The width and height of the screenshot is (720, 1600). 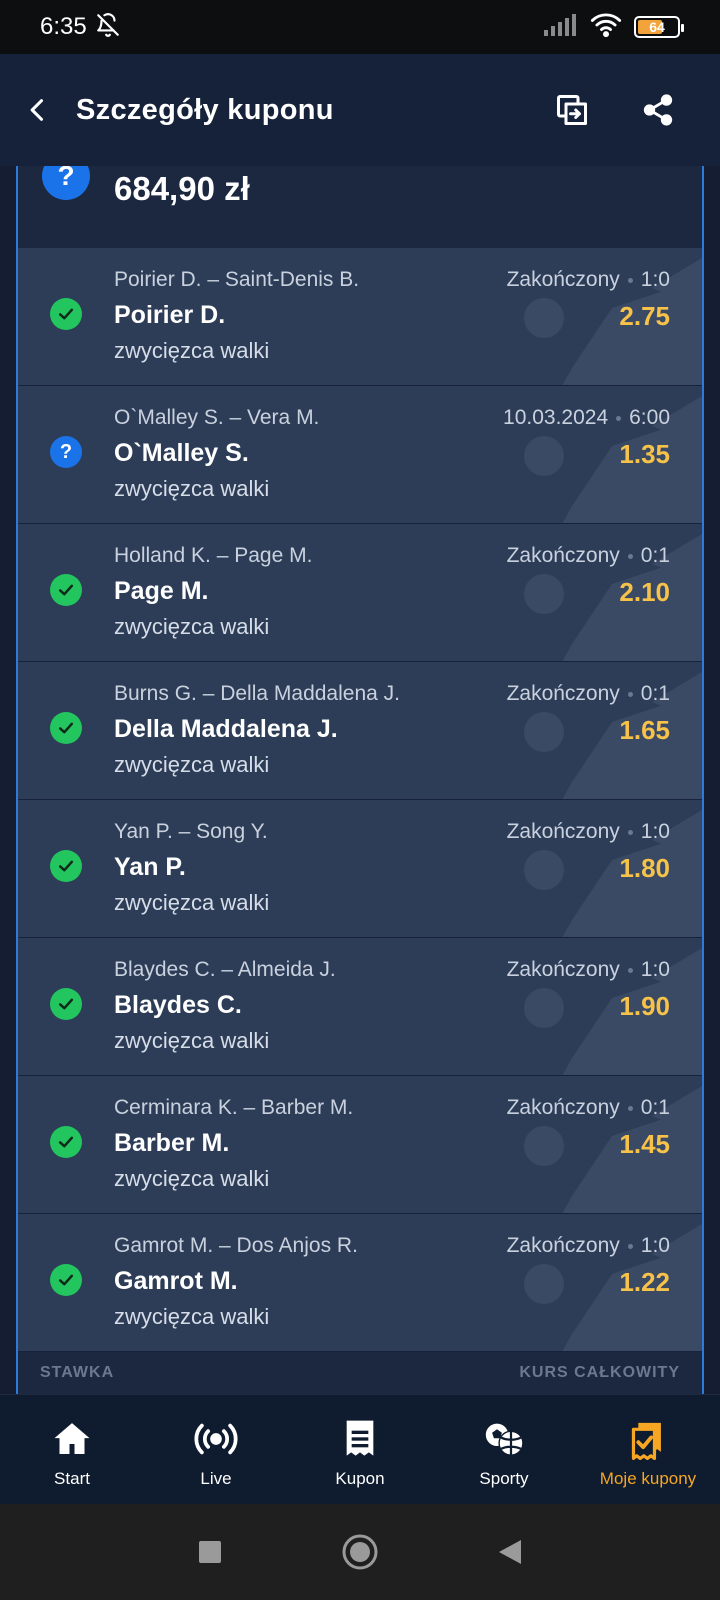 What do you see at coordinates (237, 279) in the screenshot?
I see `bet-match: Poirier D. – Saint-Denis B.` at bounding box center [237, 279].